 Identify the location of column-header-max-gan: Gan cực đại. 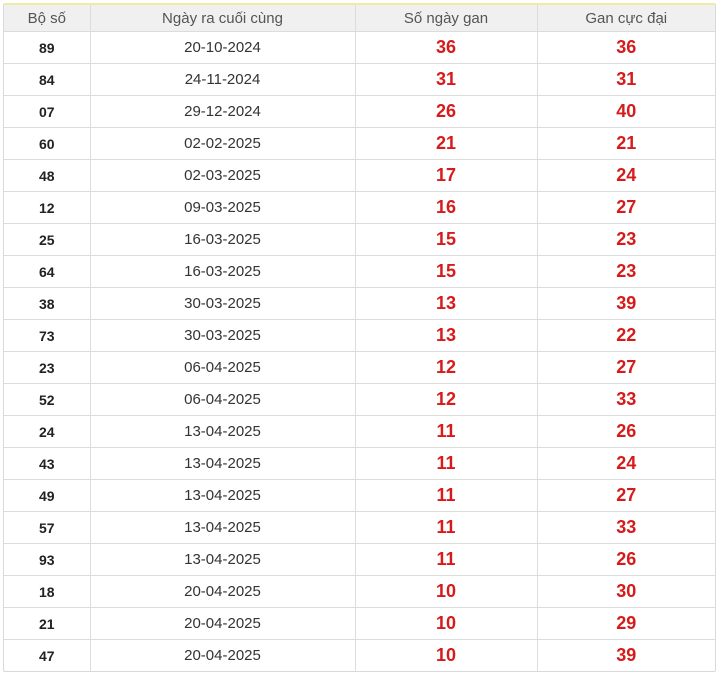
(626, 18).